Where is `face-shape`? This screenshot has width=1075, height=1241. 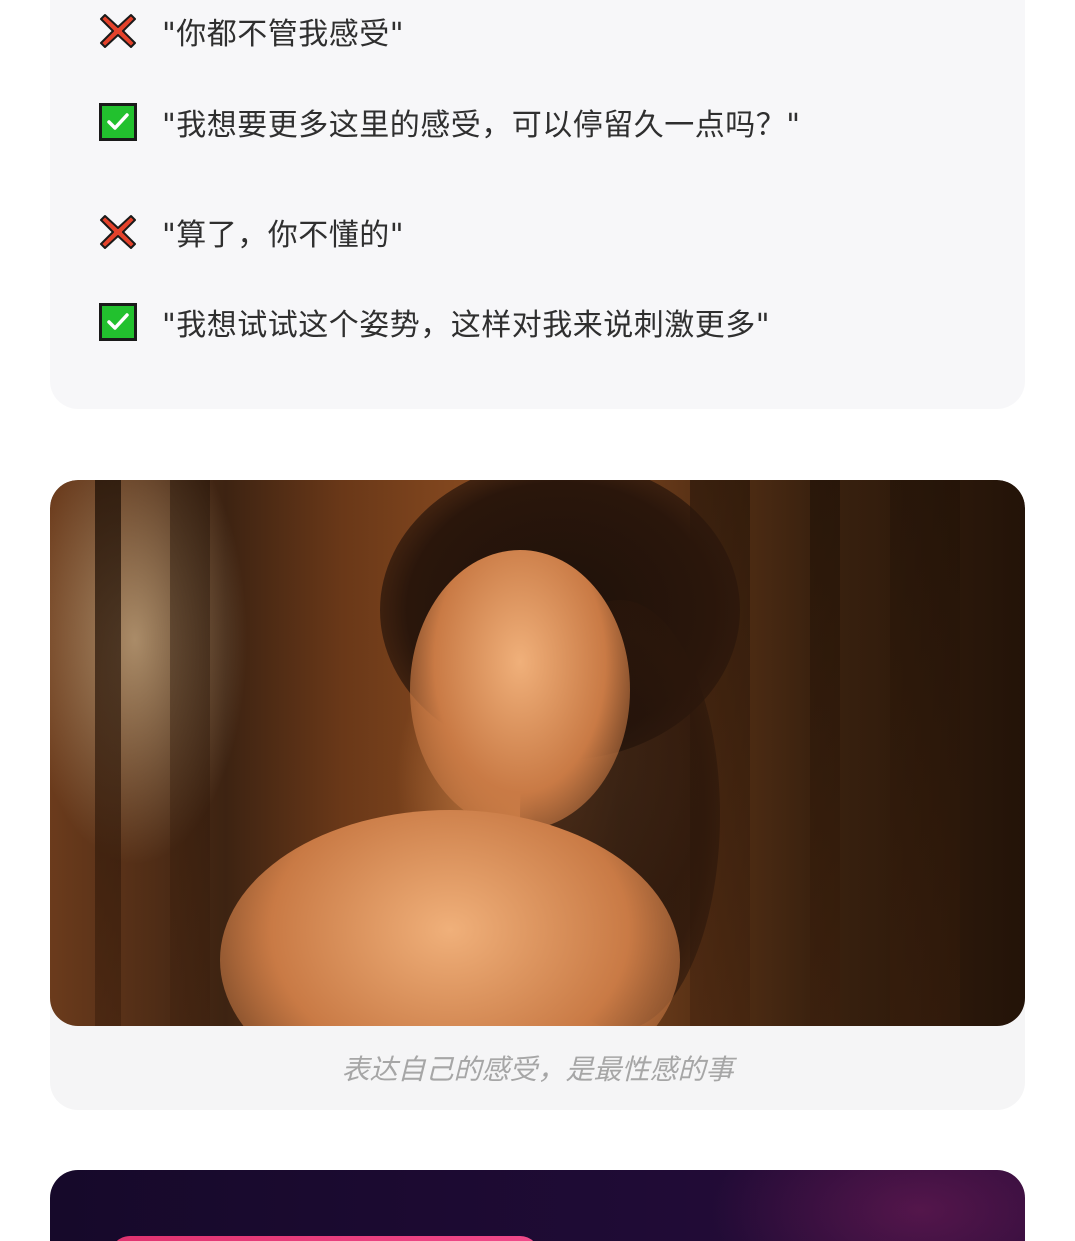
face-shape is located at coordinates (520, 690).